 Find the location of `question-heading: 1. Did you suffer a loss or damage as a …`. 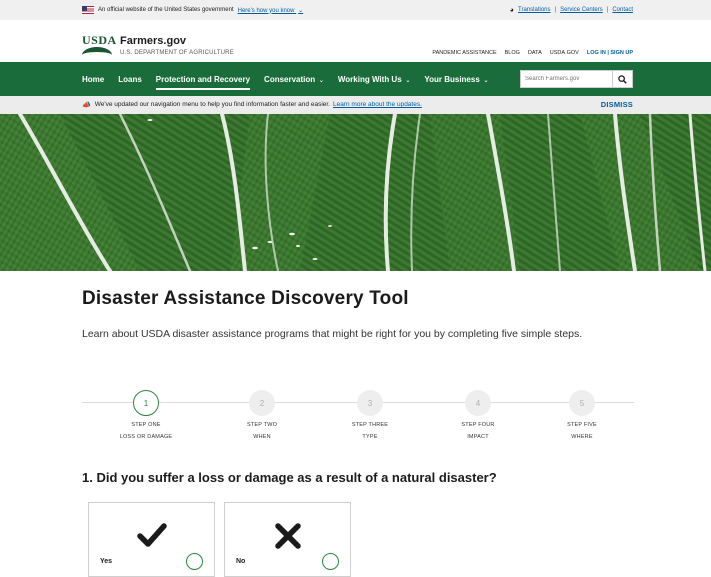

question-heading: 1. Did you suffer a loss or damage as a … is located at coordinates (289, 477).